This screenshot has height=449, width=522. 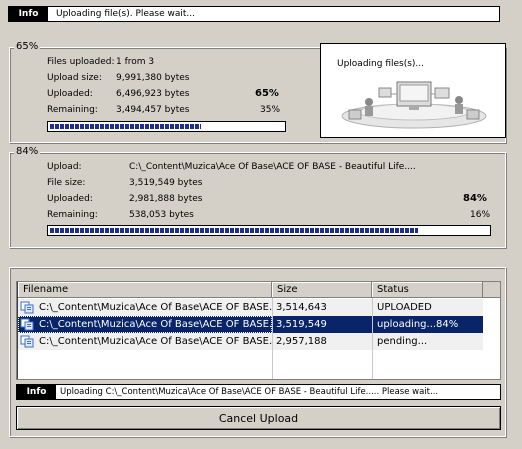 I want to click on size-cell: 3,519,549, so click(x=301, y=324).